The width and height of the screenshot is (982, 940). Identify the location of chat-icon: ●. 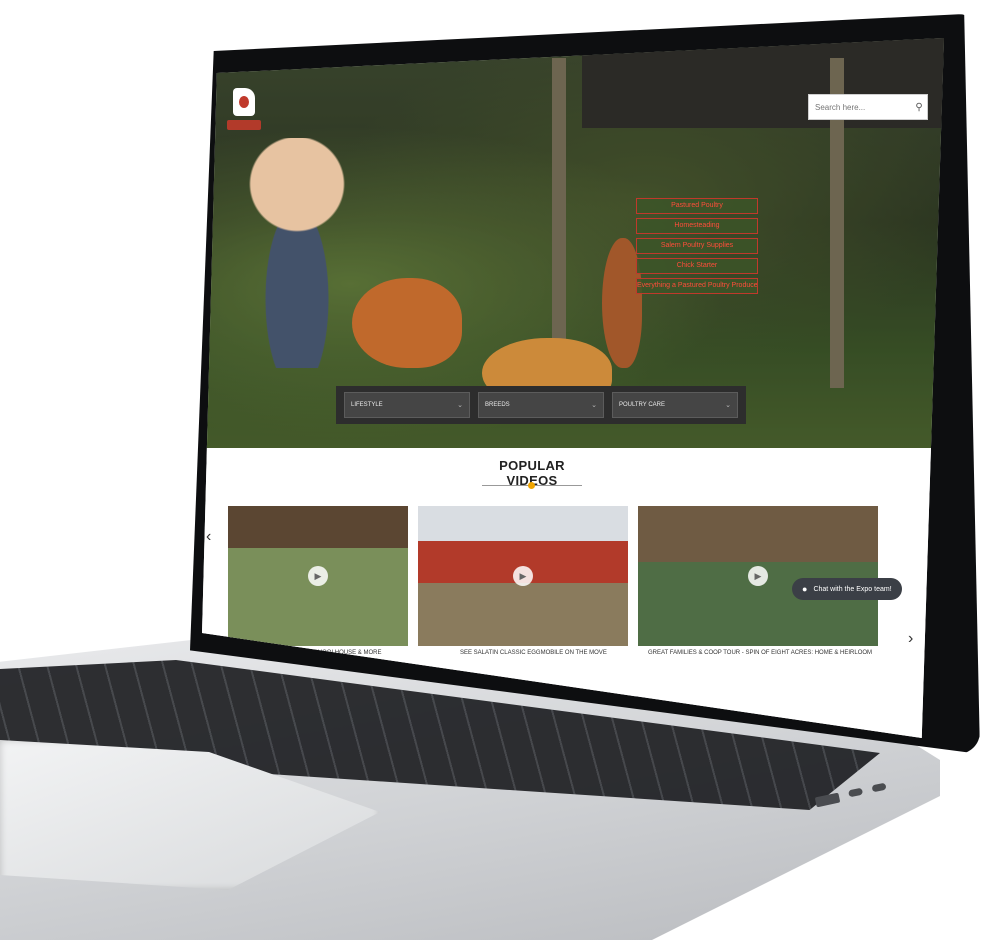
(805, 589).